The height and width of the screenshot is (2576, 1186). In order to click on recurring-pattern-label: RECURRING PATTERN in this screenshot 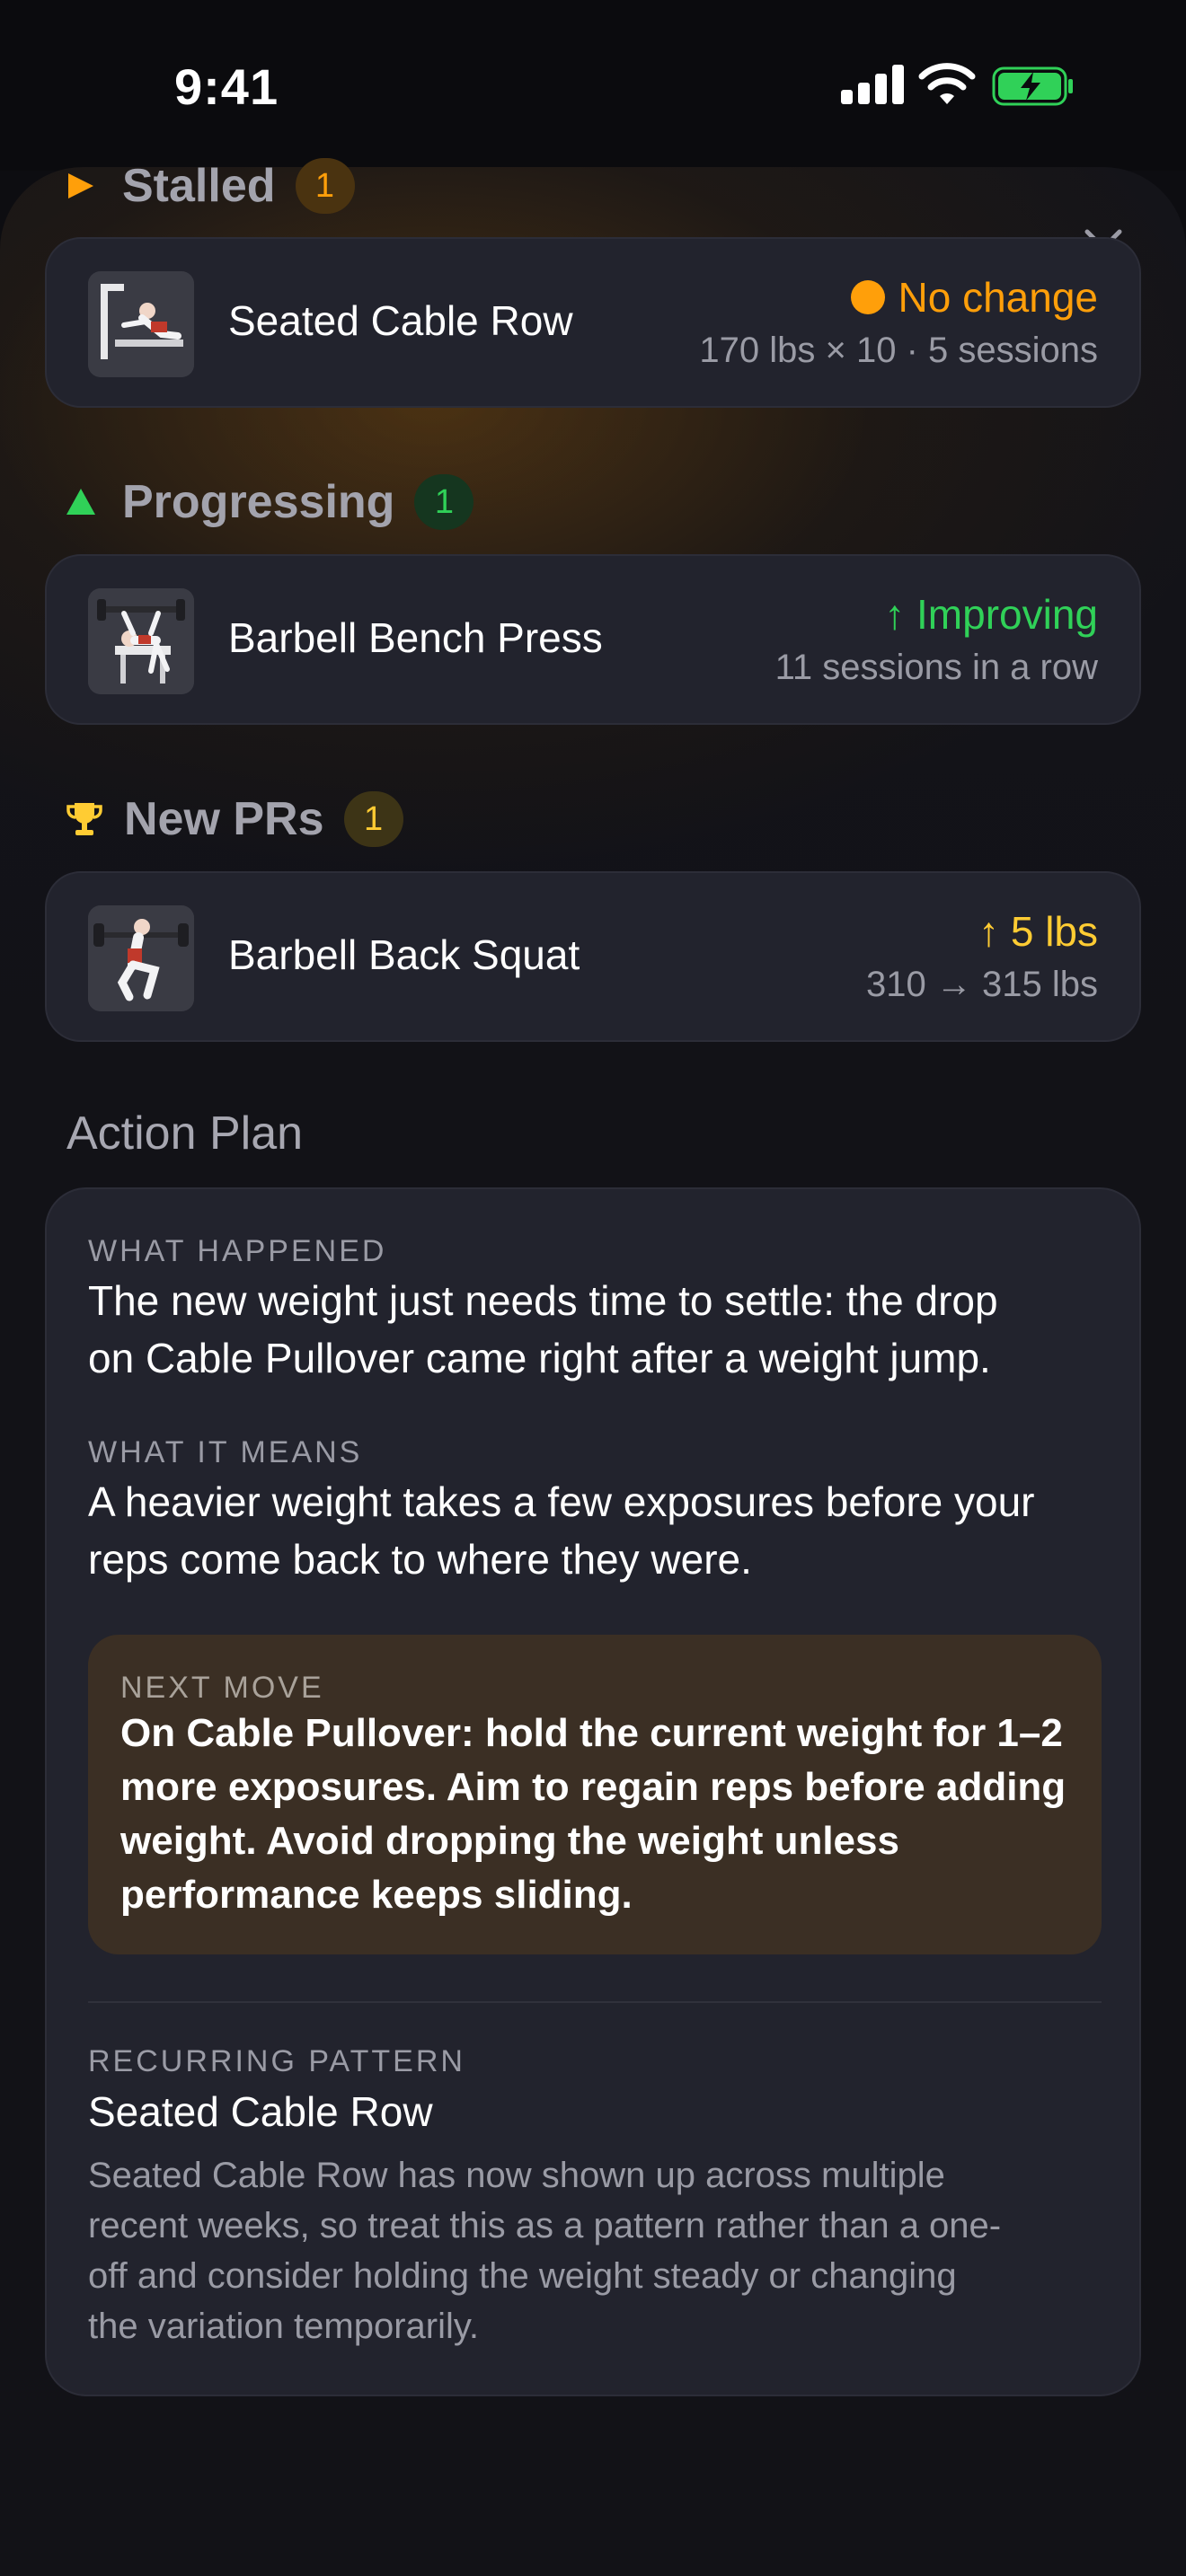, I will do `click(276, 2061)`.